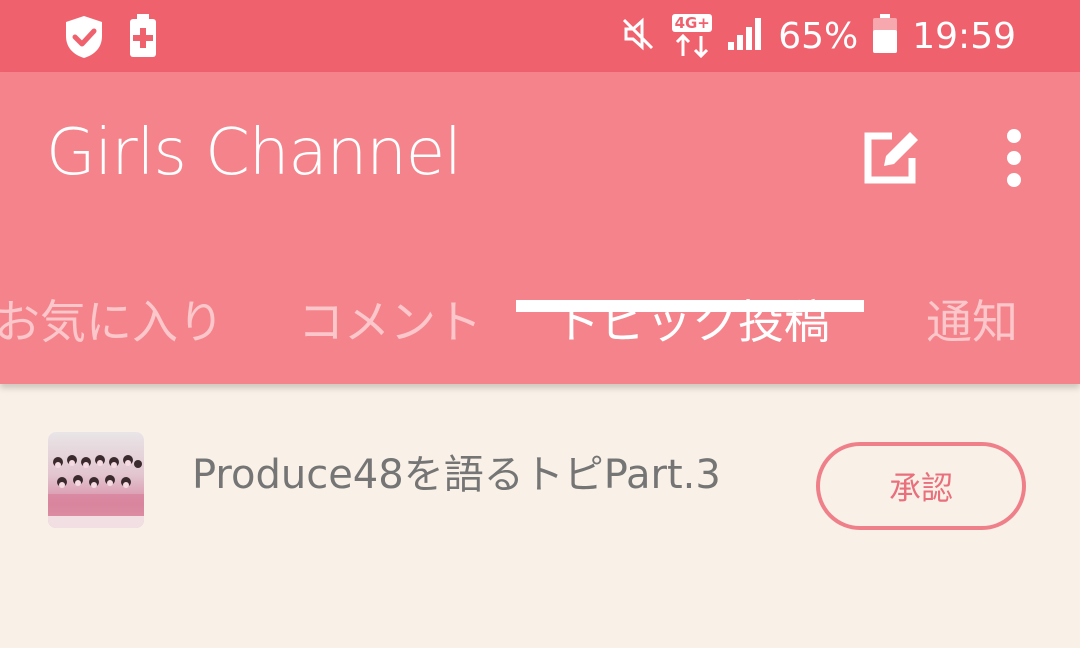 Image resolution: width=1080 pixels, height=648 pixels. I want to click on app-title: Girls Channel, so click(254, 153).